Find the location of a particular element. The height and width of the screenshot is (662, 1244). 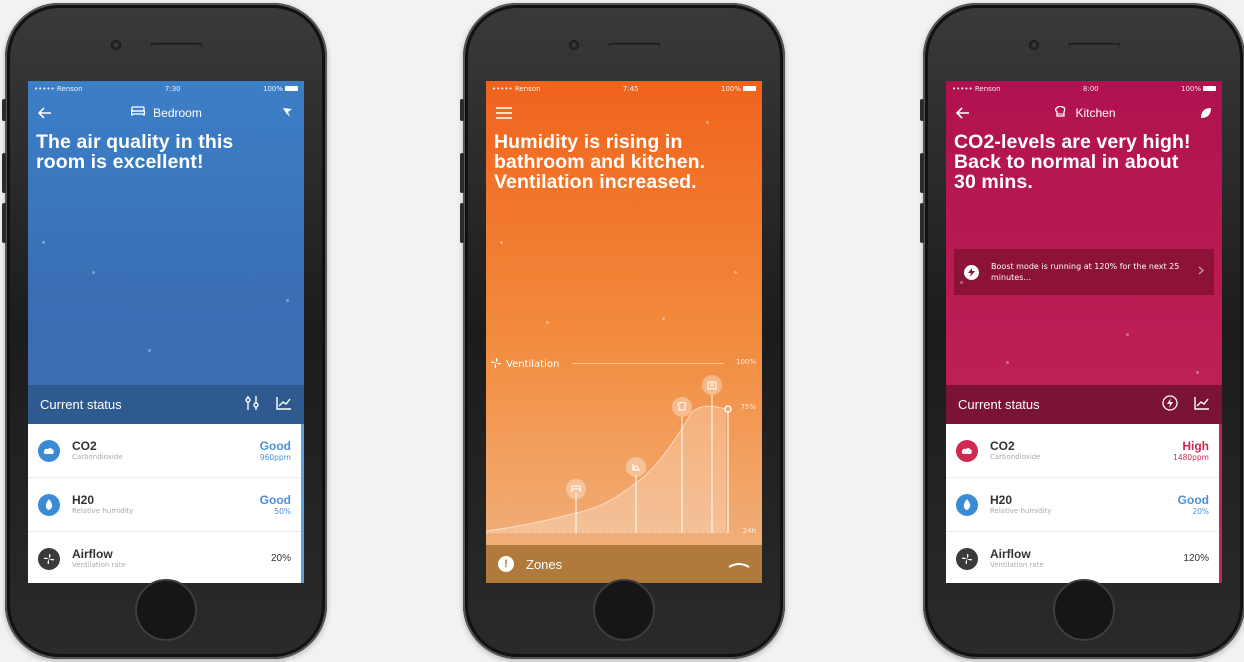

bath-icon is located at coordinates (636, 467).